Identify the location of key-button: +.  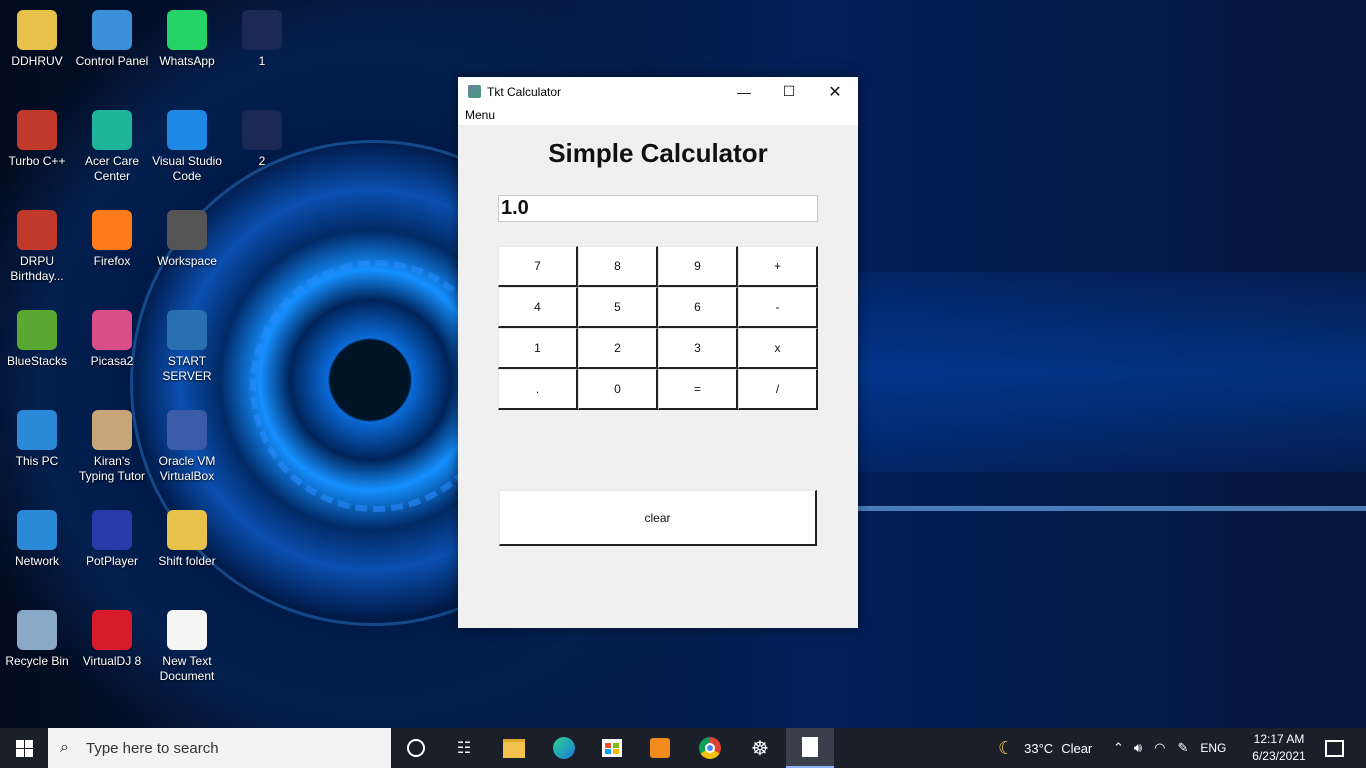
(778, 266).